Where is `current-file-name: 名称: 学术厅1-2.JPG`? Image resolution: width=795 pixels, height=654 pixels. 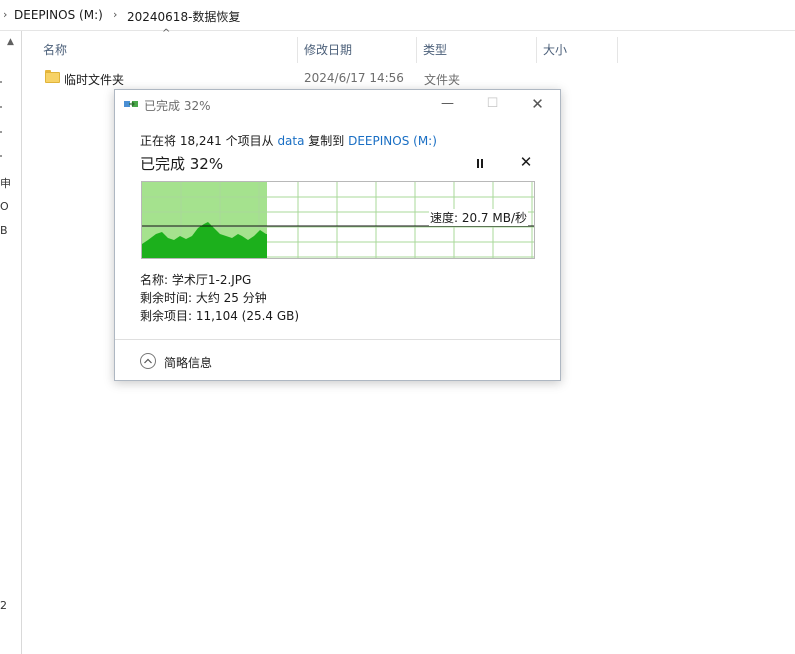
current-file-name: 名称: 学术厅1-2.JPG is located at coordinates (196, 280).